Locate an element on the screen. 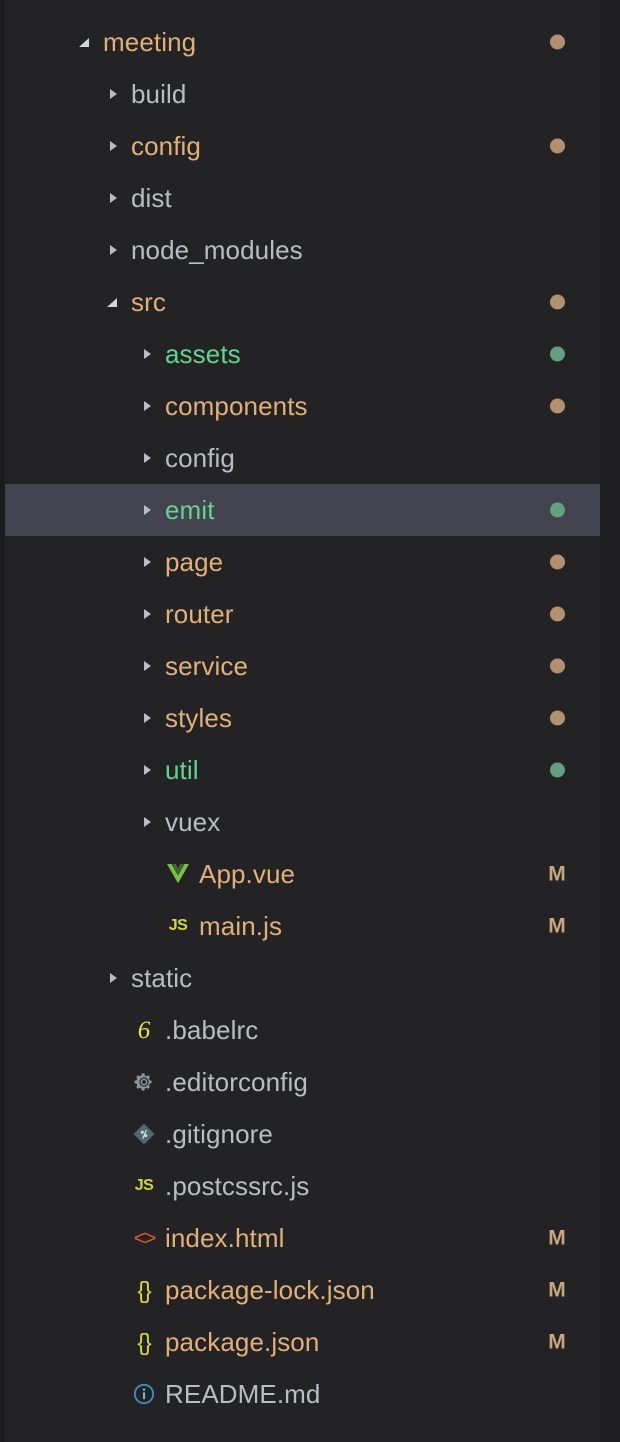  file-name-label: package-lock.json is located at coordinates (270, 1290).